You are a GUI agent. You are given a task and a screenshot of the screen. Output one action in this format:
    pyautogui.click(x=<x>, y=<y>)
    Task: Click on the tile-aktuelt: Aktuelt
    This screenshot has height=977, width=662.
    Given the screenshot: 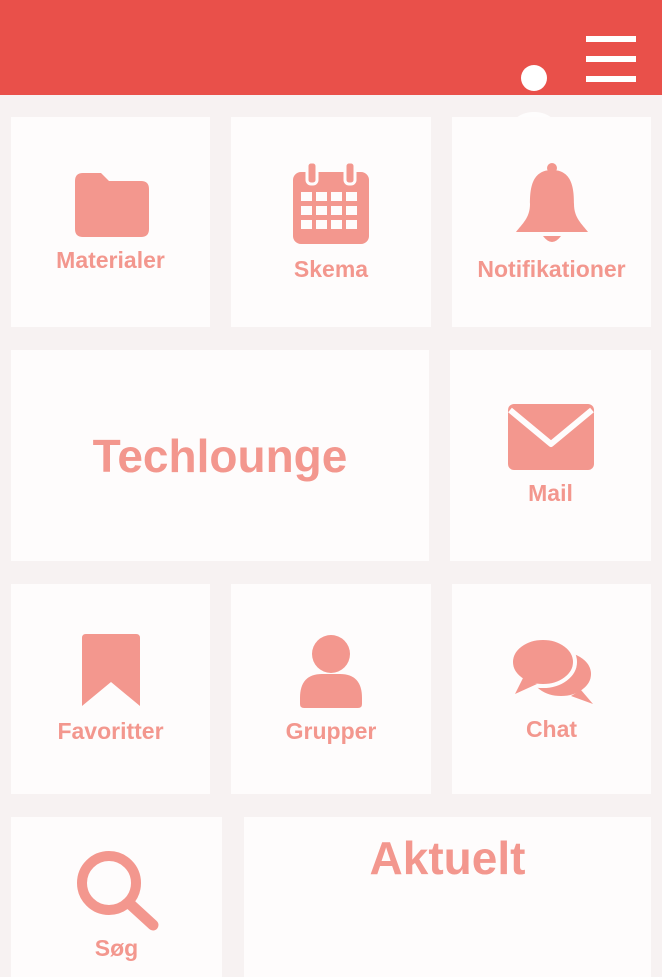 What is the action you would take?
    pyautogui.click(x=447, y=897)
    